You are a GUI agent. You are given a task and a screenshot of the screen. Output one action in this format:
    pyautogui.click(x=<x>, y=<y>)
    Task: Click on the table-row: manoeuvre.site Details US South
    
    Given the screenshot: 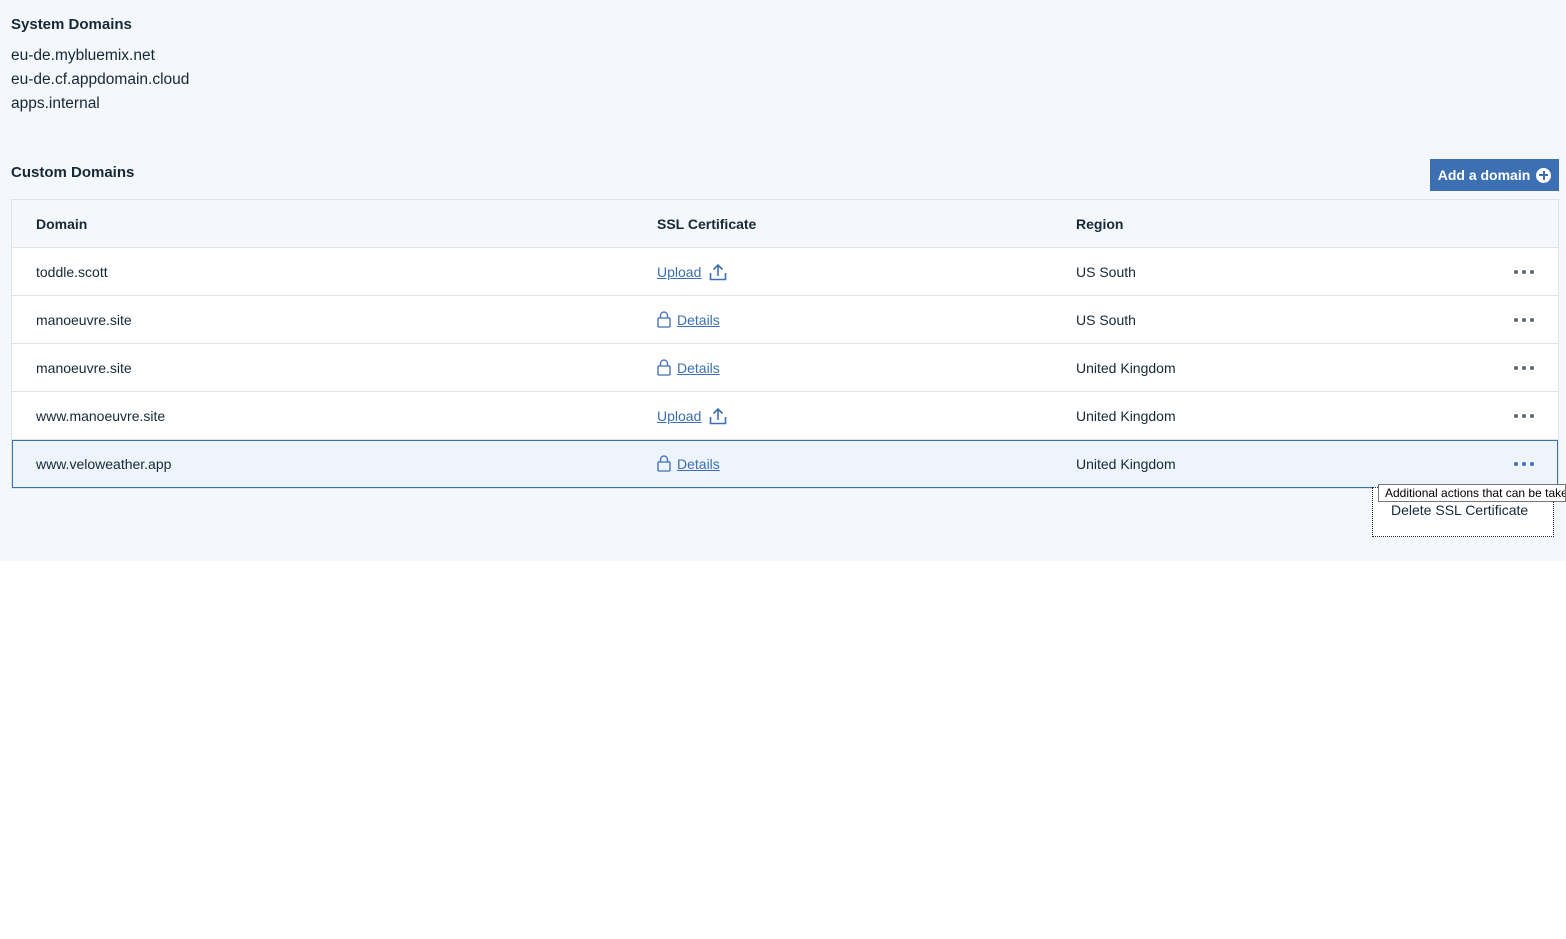 What is the action you would take?
    pyautogui.click(x=785, y=320)
    